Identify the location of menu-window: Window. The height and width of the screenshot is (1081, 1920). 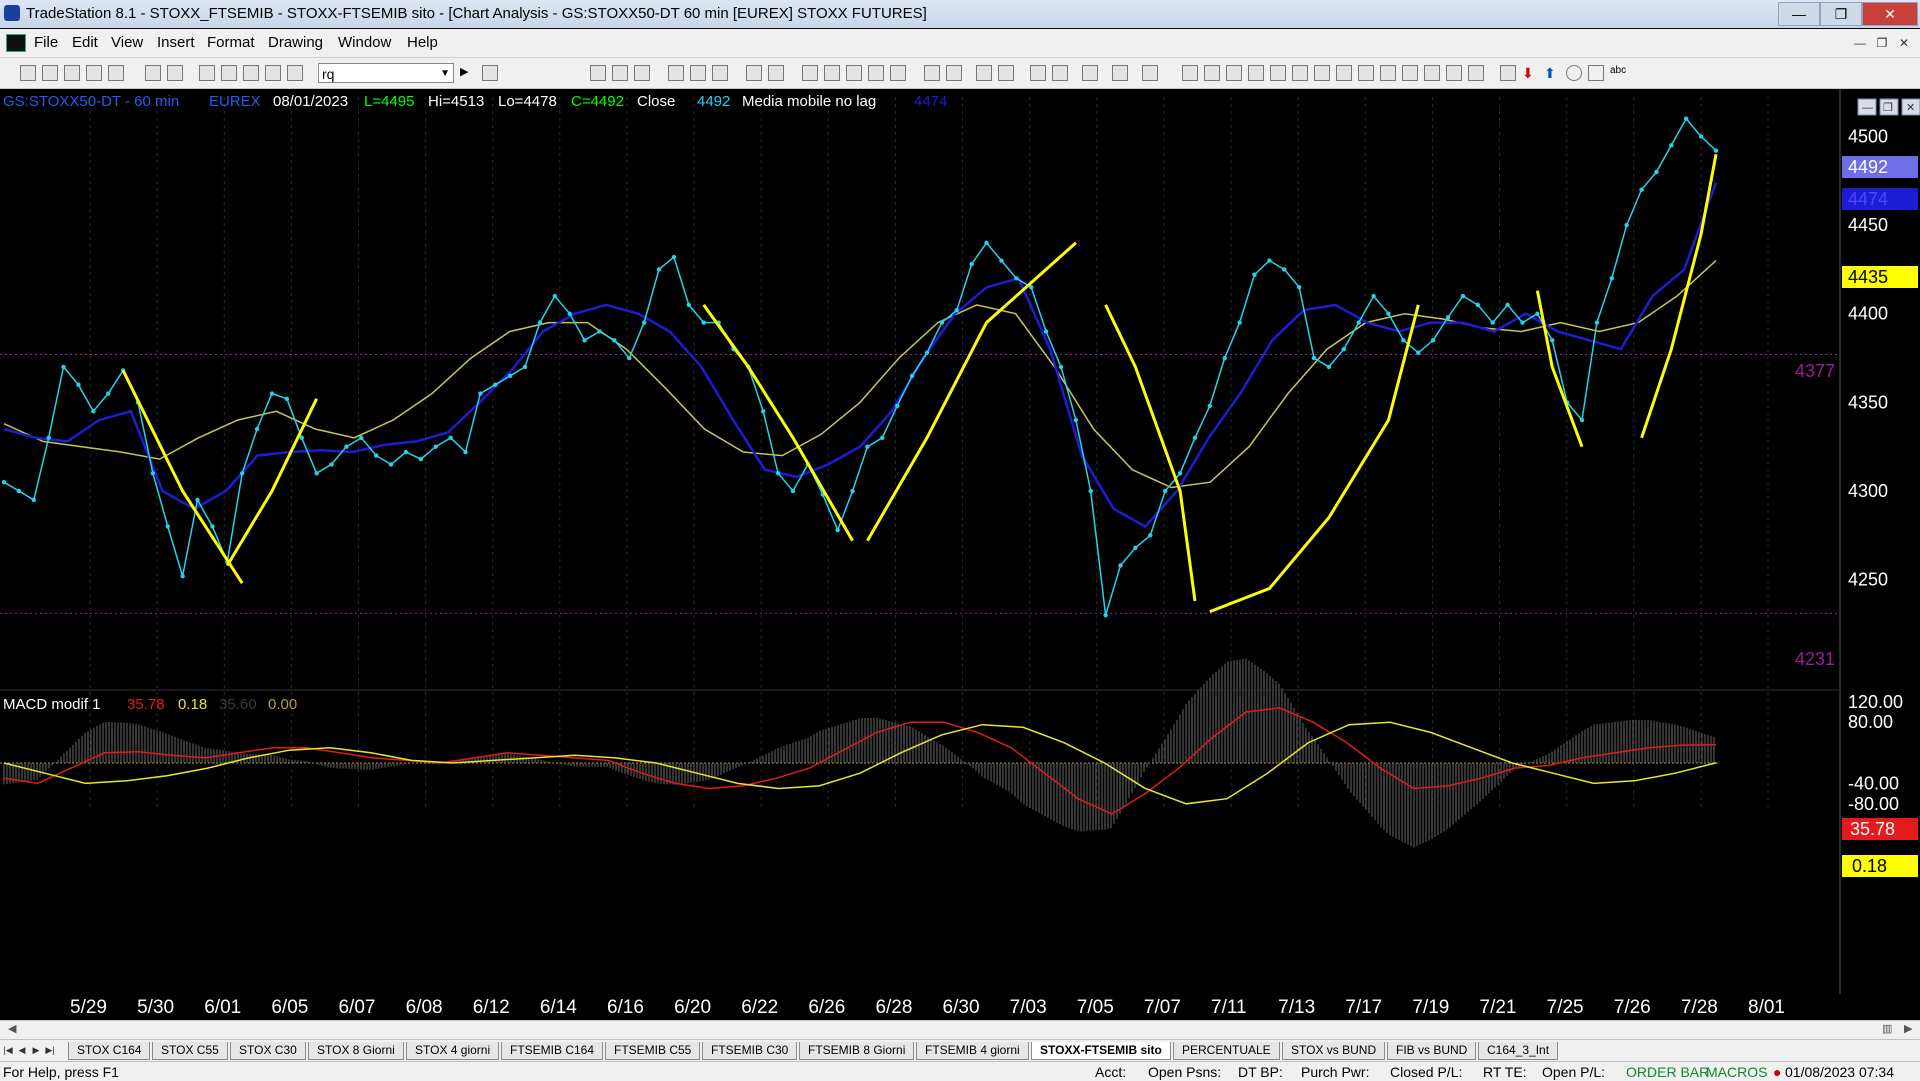
(364, 42).